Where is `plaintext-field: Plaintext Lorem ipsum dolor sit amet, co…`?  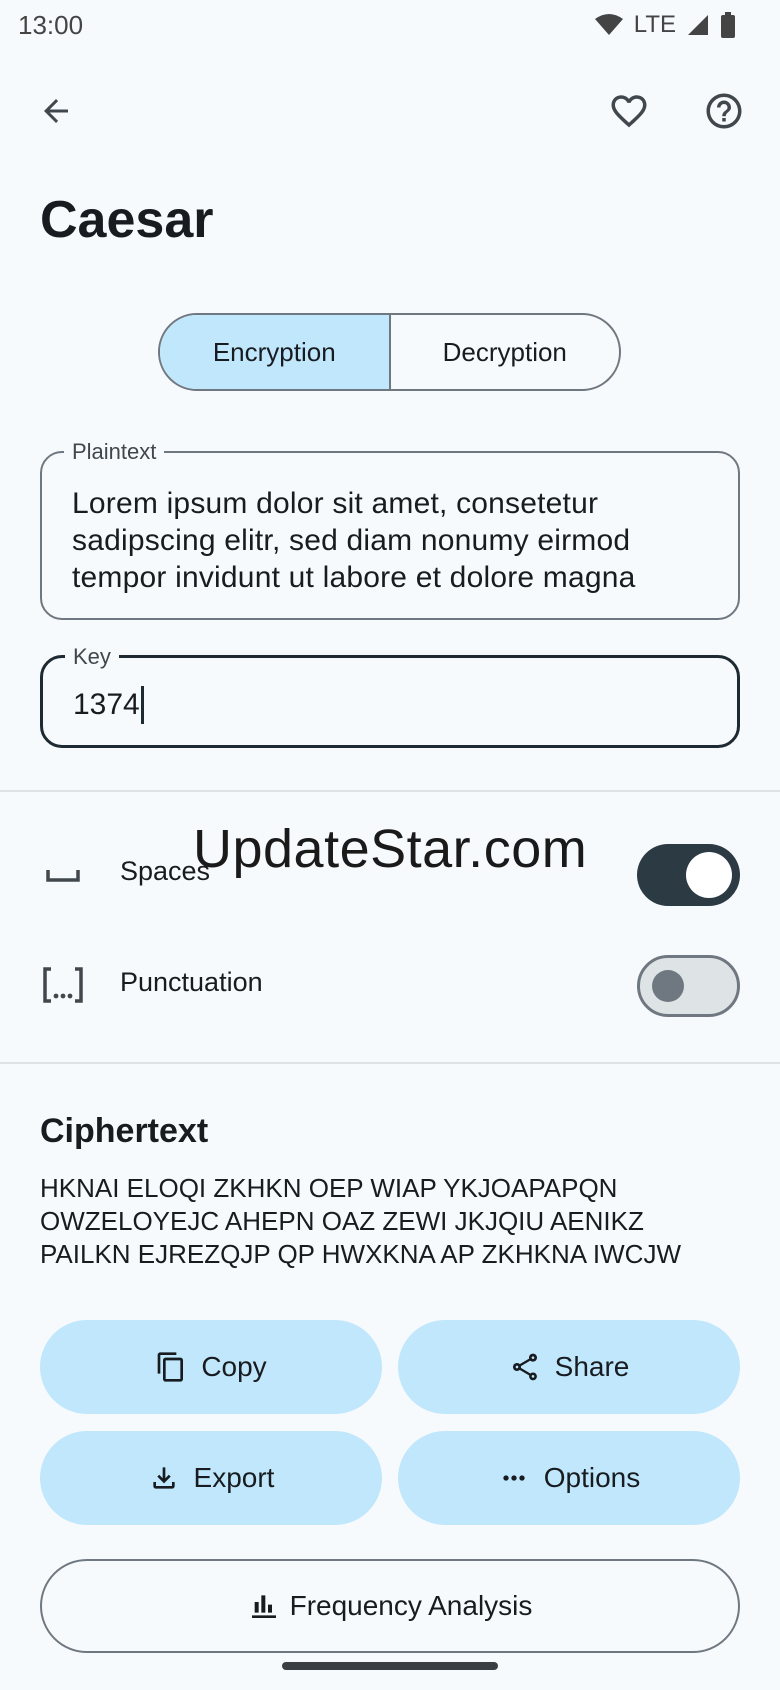 plaintext-field: Plaintext Lorem ipsum dolor sit amet, co… is located at coordinates (390, 529).